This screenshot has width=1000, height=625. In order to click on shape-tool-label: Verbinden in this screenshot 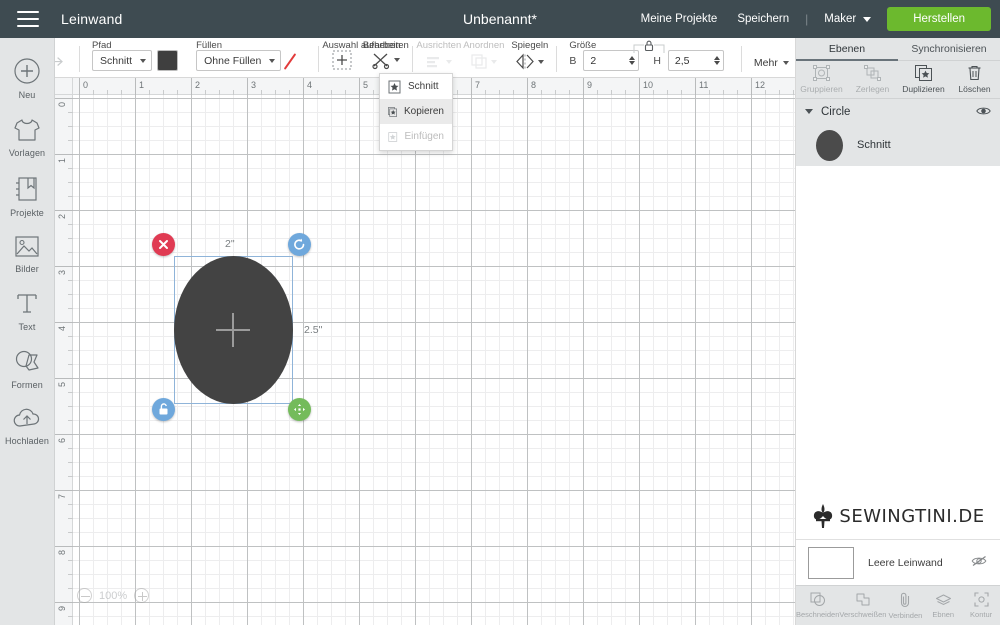, I will do `click(905, 615)`.